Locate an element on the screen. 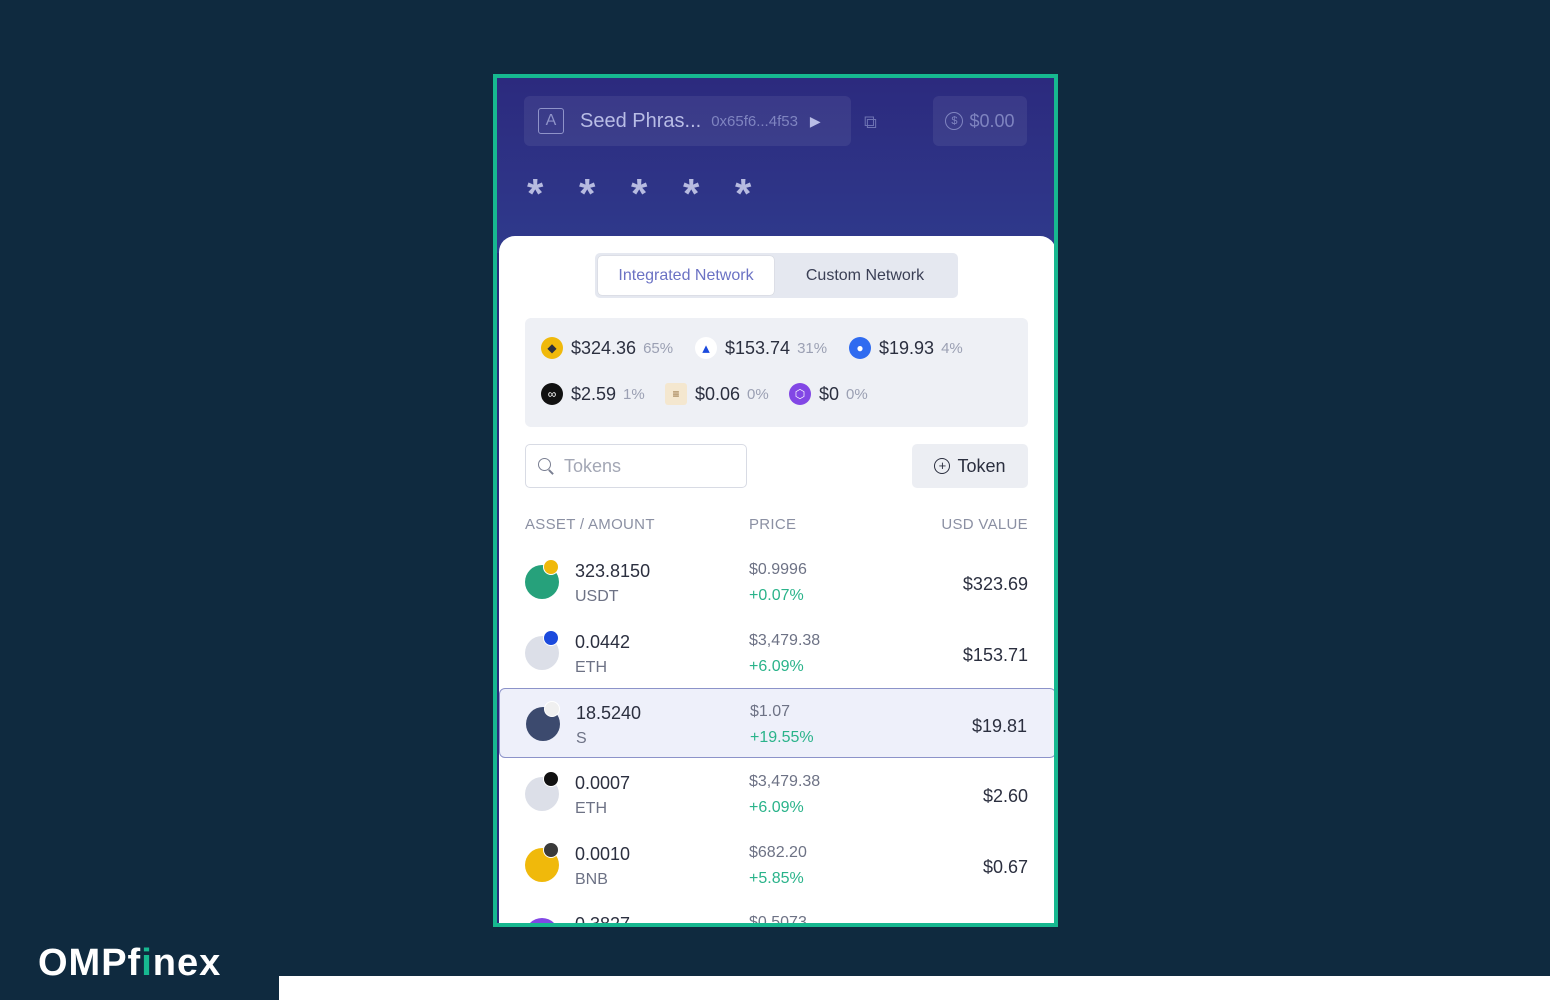  row-price: $682.20 is located at coordinates (778, 852).